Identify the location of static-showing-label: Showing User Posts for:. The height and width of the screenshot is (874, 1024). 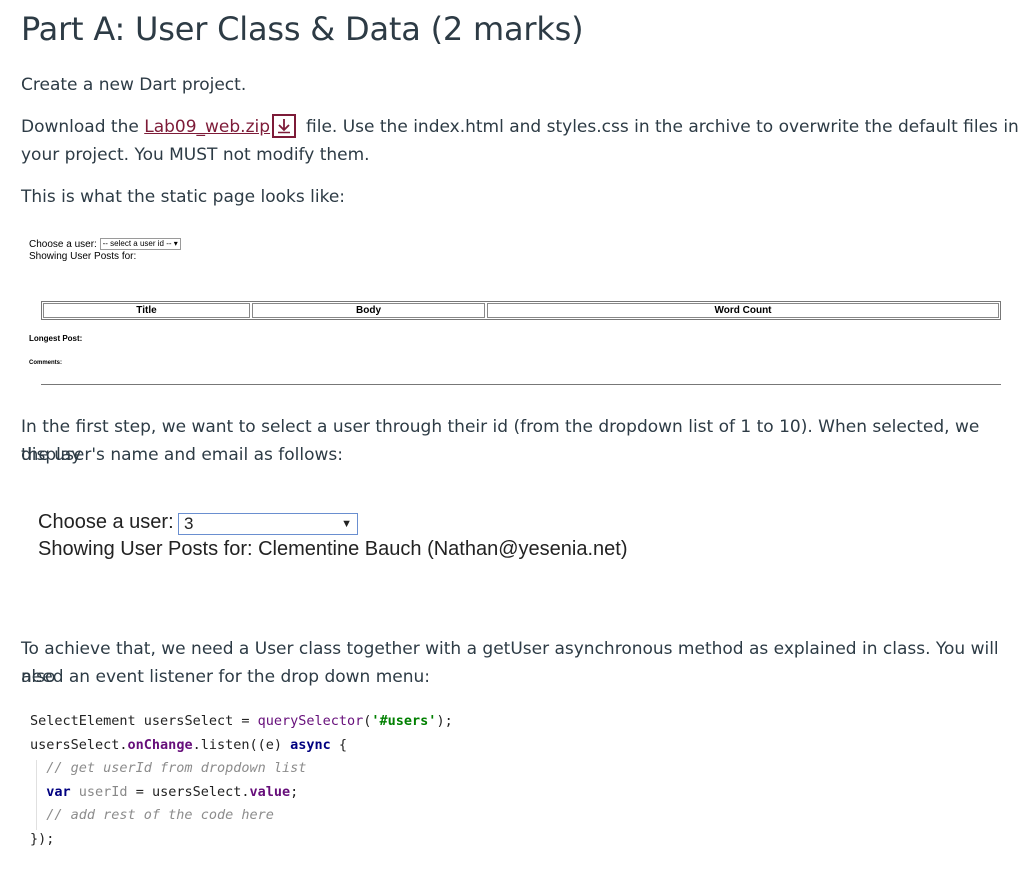
(83, 256).